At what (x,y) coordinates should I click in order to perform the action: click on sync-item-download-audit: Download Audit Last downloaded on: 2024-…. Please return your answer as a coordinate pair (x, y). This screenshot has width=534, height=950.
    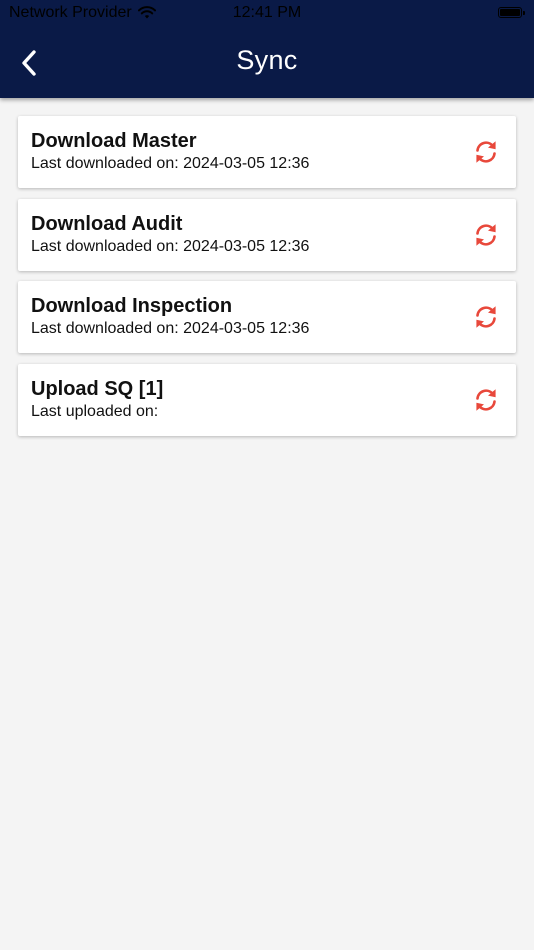
    Looking at the image, I should click on (267, 234).